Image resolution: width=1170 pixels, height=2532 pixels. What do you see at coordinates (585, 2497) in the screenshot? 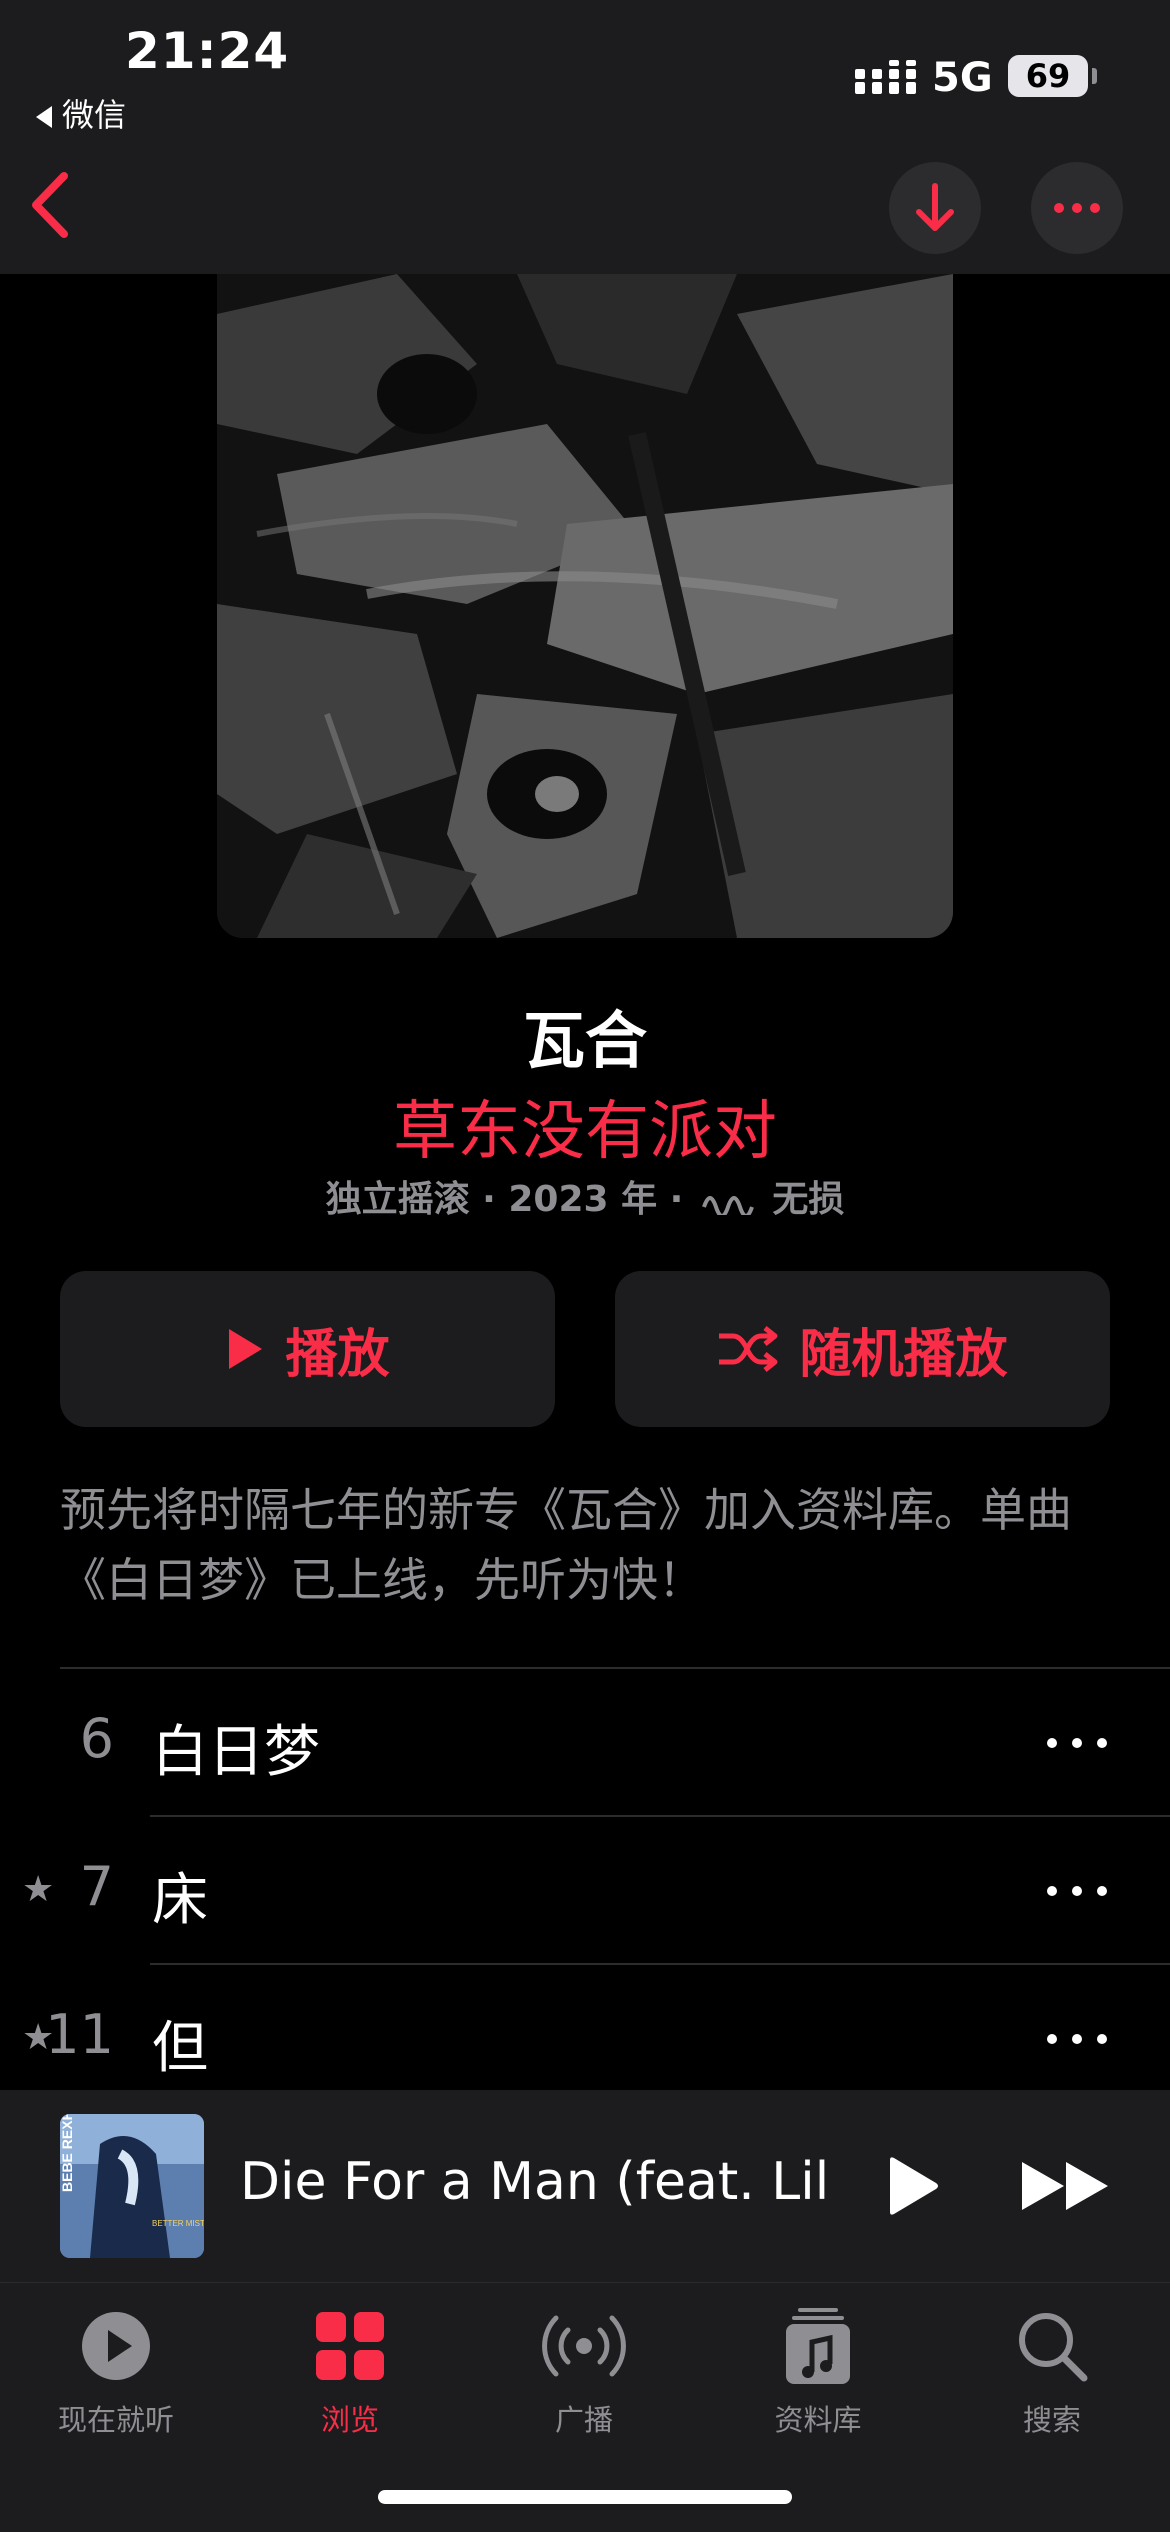
I see `home-indicator` at bounding box center [585, 2497].